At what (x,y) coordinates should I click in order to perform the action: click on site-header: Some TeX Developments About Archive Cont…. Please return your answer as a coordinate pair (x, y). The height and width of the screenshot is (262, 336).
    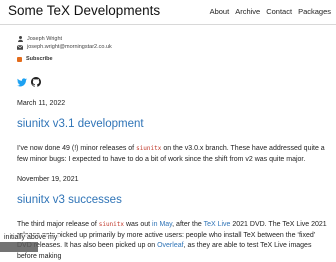
    Looking at the image, I should click on (168, 12).